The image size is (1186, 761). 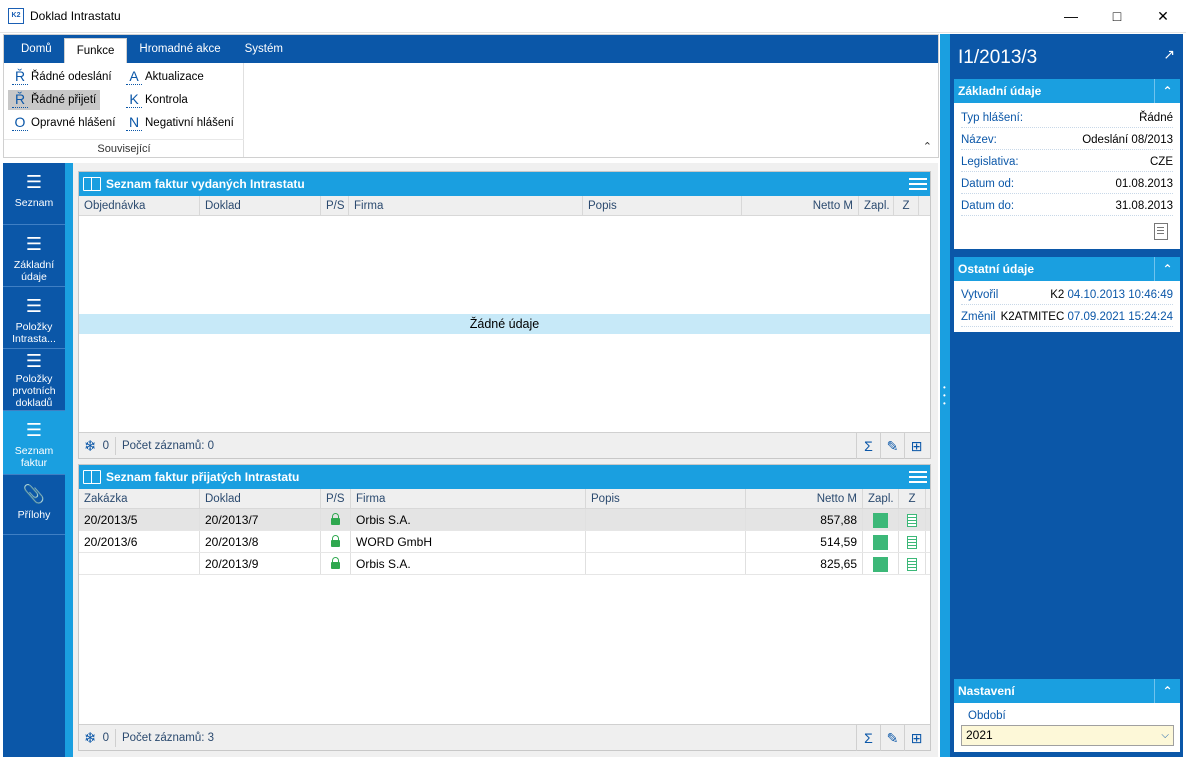 I want to click on panel-header: Seznam faktur přijatých Intrastatu, so click(x=504, y=477).